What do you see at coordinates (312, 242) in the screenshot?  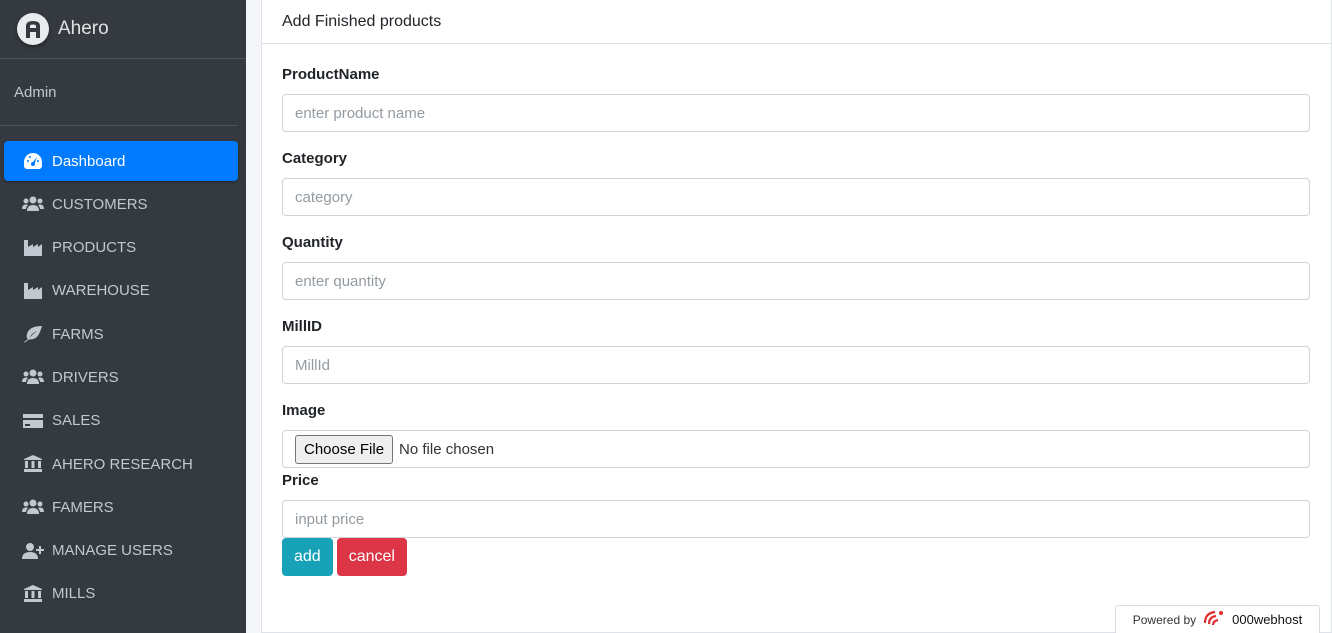 I see `quantity-label: Quantity` at bounding box center [312, 242].